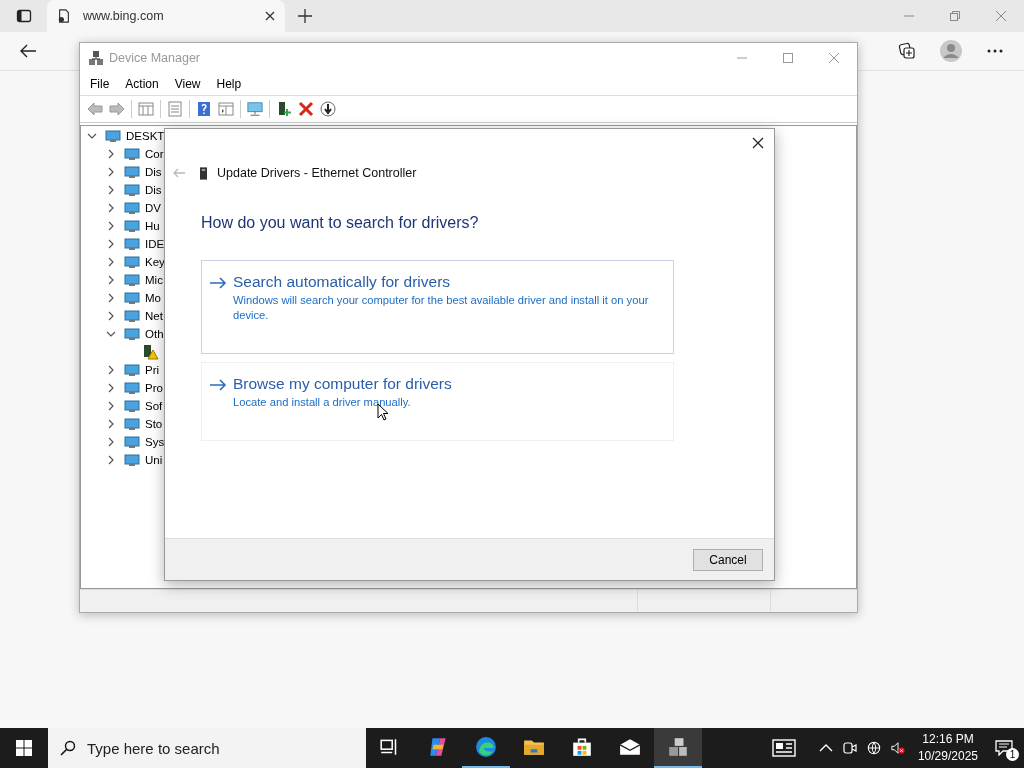 Image resolution: width=1024 pixels, height=768 pixels. What do you see at coordinates (155, 442) in the screenshot?
I see `tree-item: Sys` at bounding box center [155, 442].